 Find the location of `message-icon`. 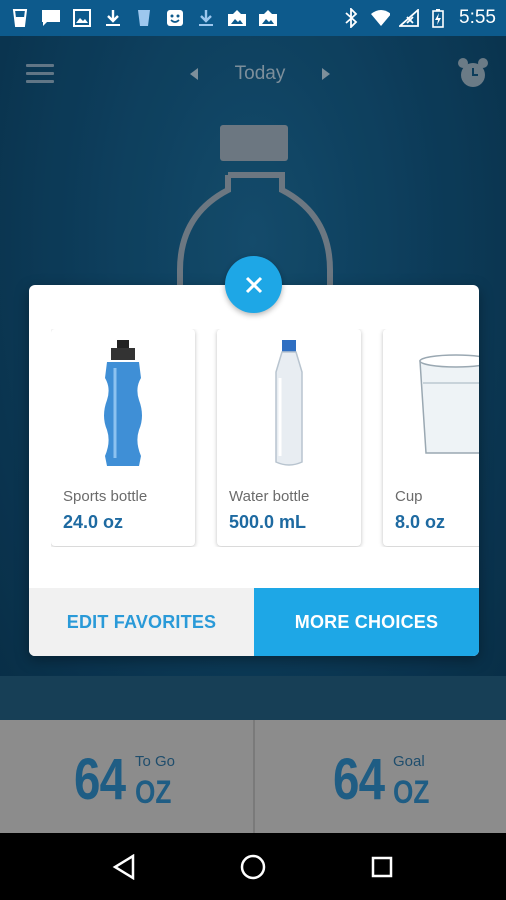

message-icon is located at coordinates (51, 18).